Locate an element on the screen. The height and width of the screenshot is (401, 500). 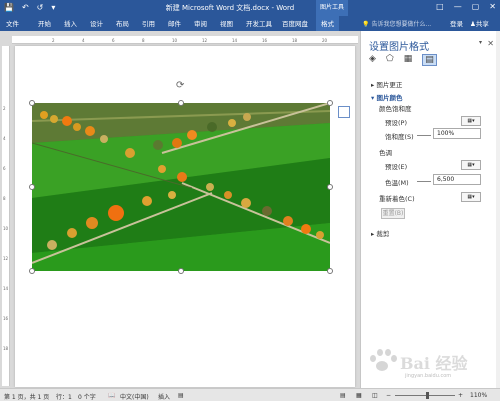
paw-logo-icon is located at coordinates (382, 362).